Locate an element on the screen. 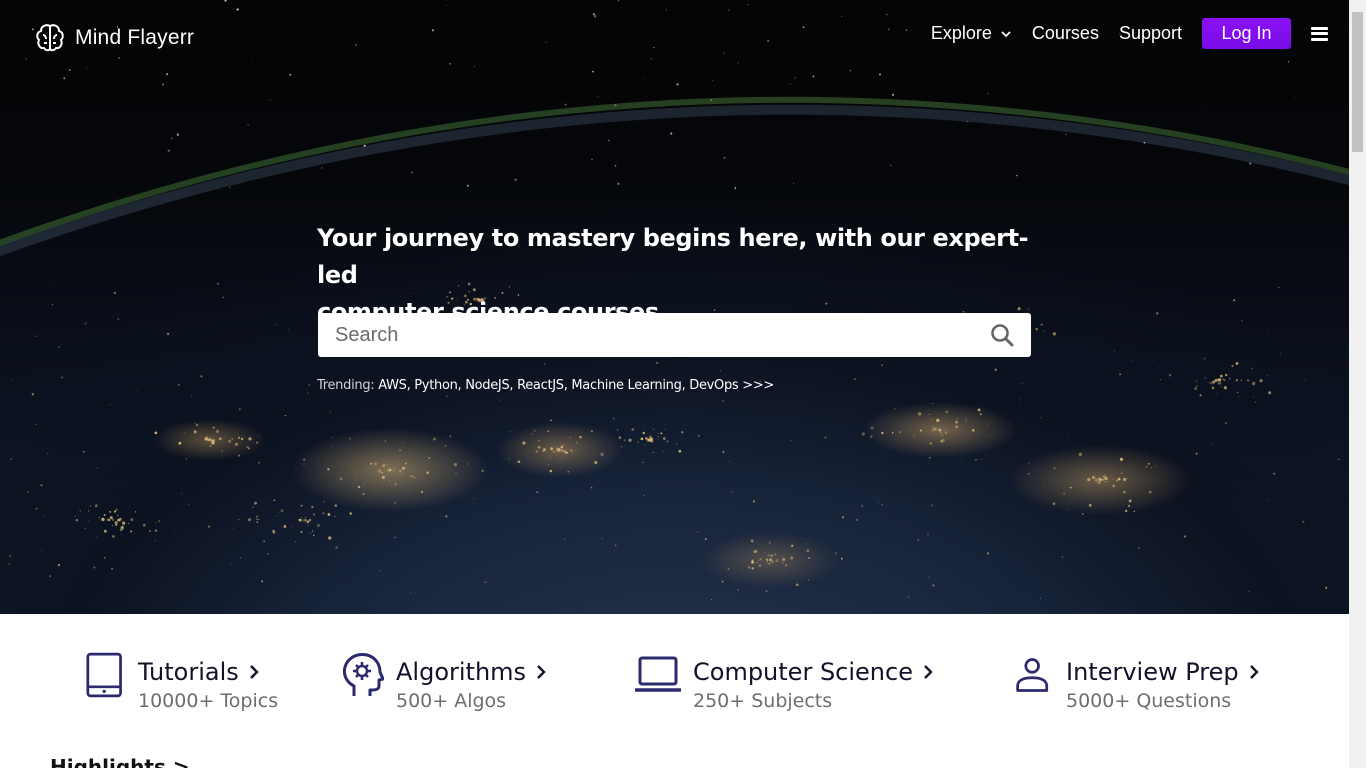 The width and height of the screenshot is (1366, 768). head-gear-icon is located at coordinates (363, 674).